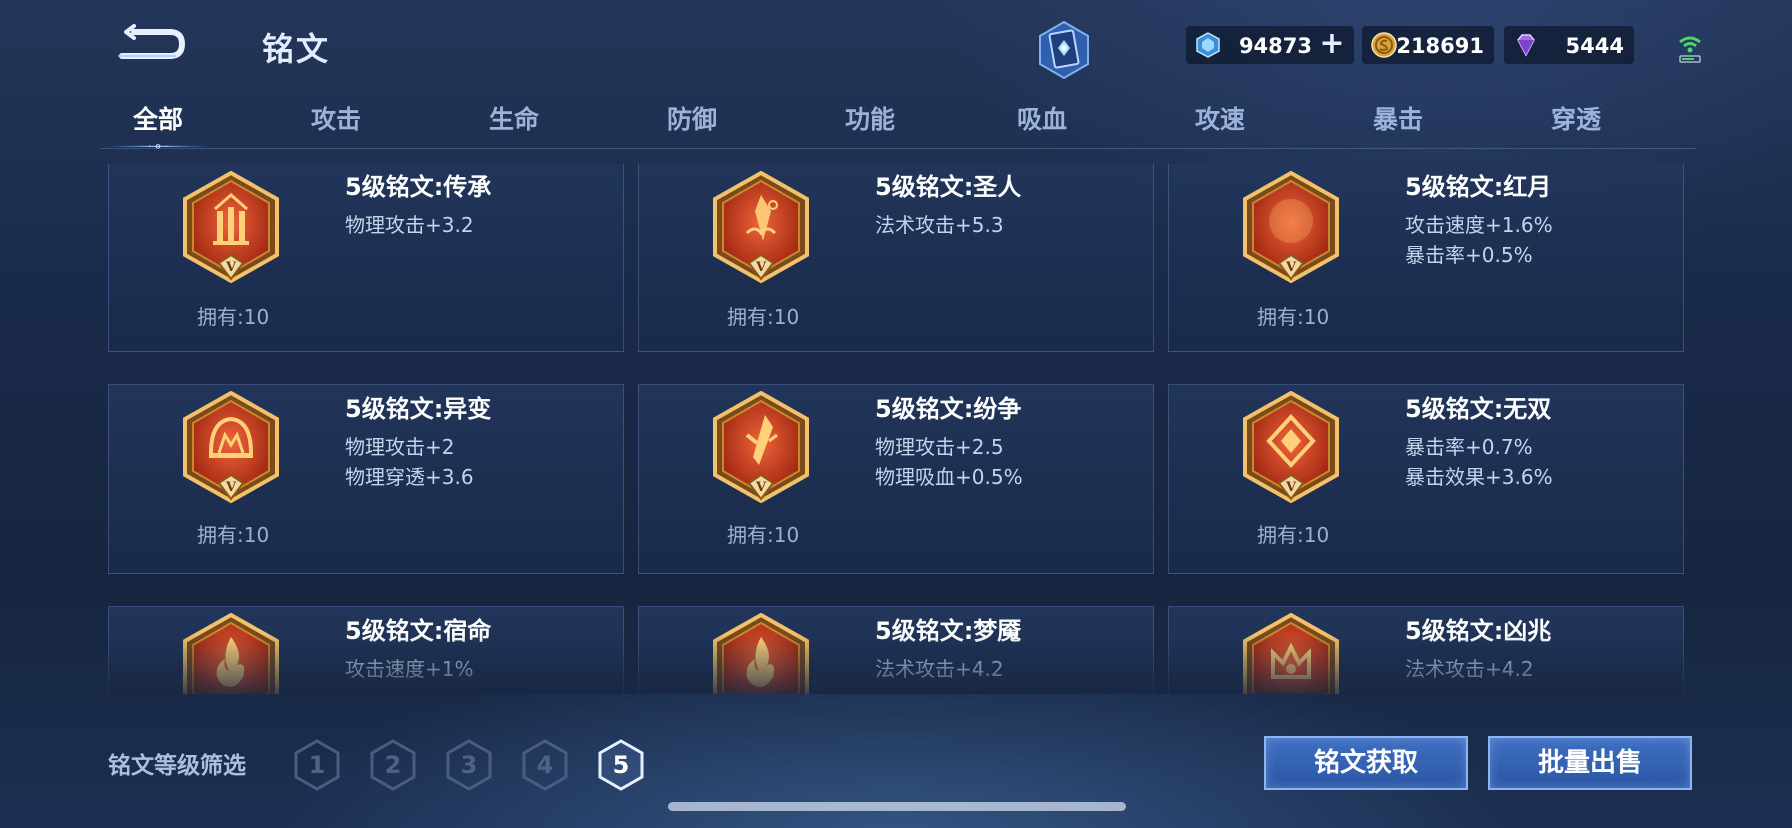 This screenshot has height=828, width=1792. I want to click on diamond-currency: 5444, so click(1569, 45).